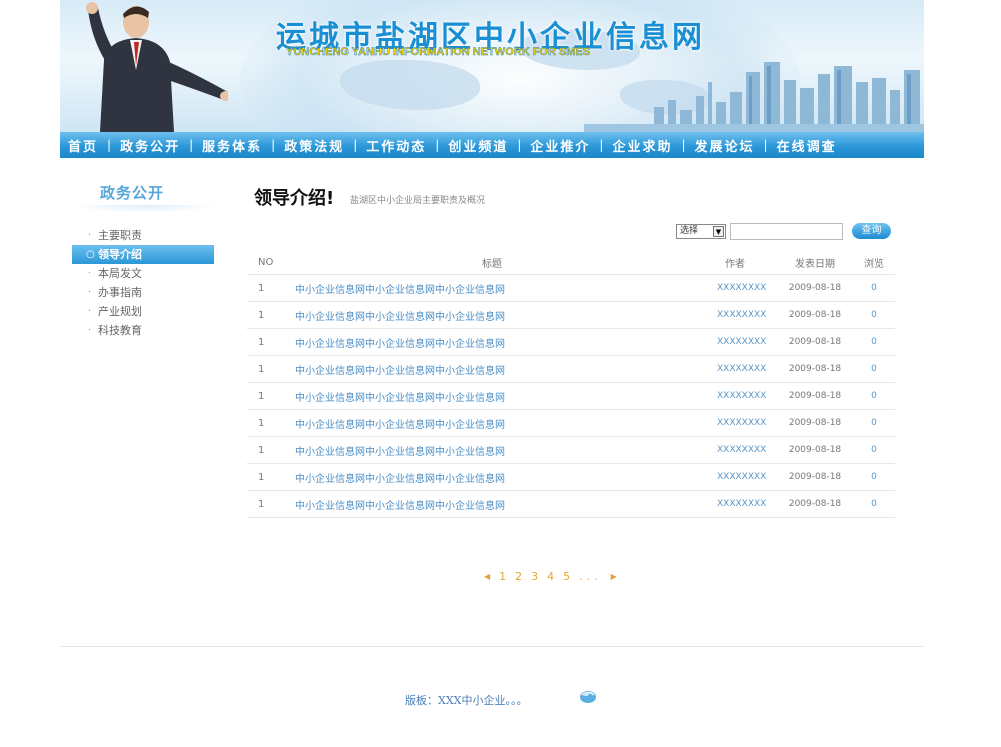  I want to click on sidebar-item-bureau-documents: · 本局发文, so click(143, 273).